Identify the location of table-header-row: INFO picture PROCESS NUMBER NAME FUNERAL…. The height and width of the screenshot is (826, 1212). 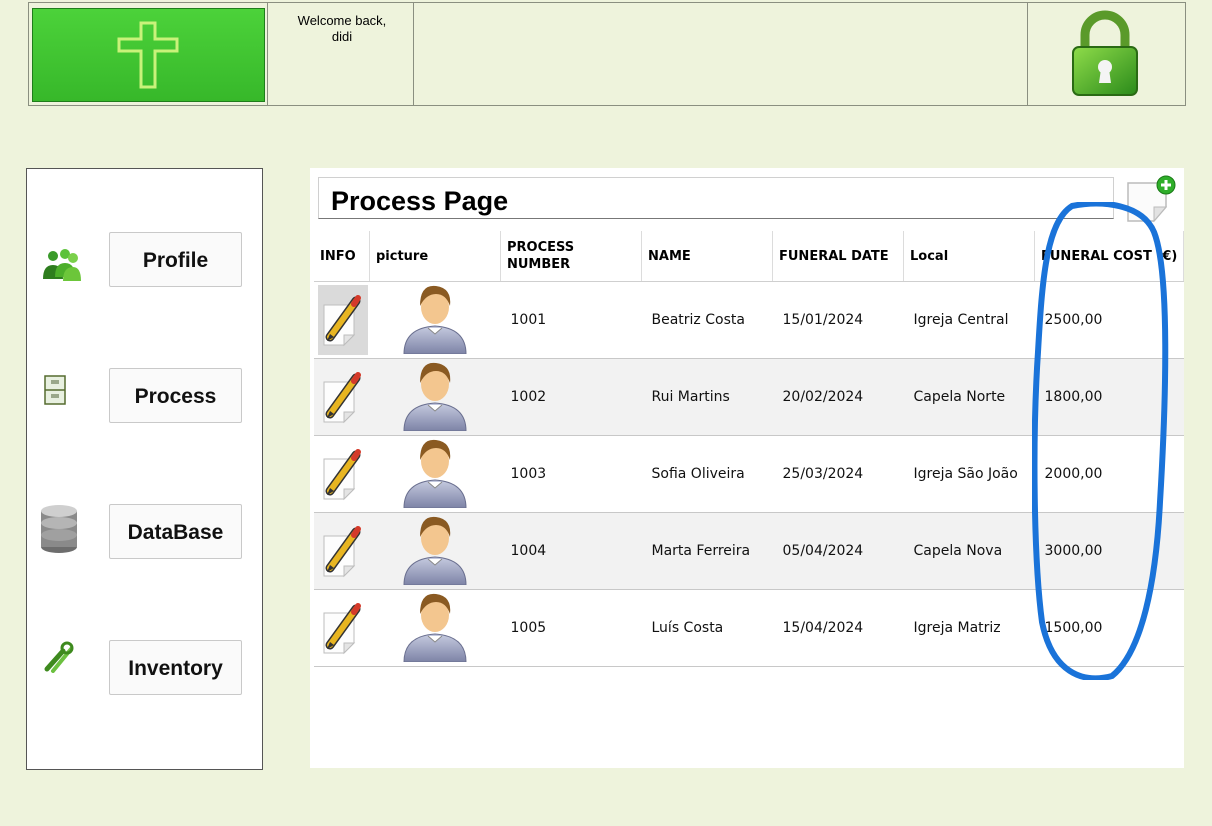
(749, 256).